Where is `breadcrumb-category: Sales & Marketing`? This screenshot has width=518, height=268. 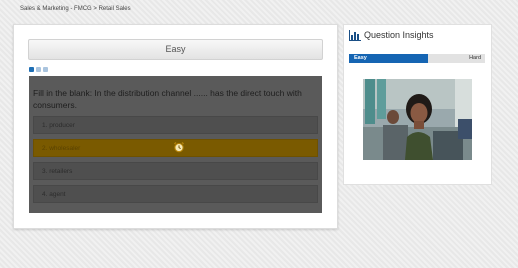
breadcrumb-category: Sales & Marketing is located at coordinates (44, 9).